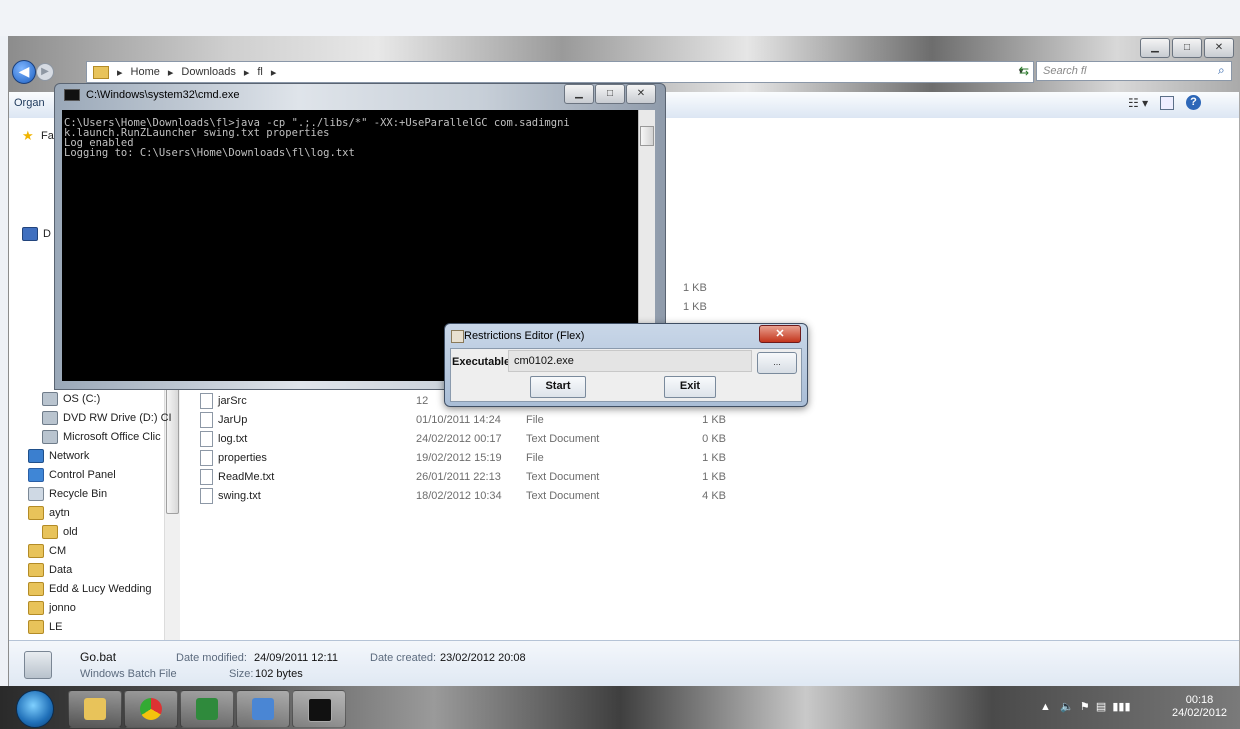 The image size is (1240, 729). I want to click on sidebar-item: DVD RW Drive (D:) CI, so click(107, 418).